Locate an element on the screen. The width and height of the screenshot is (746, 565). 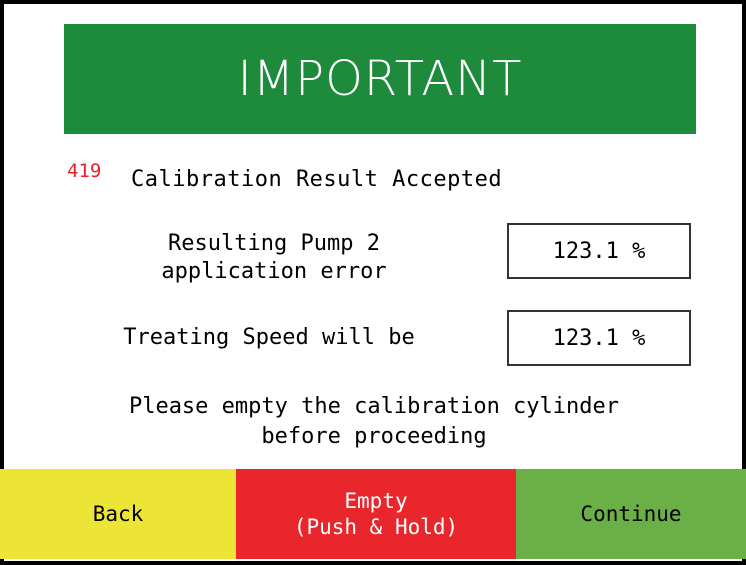
pump-error-label-line1: Resulting Pump 2 is located at coordinates (274, 243).